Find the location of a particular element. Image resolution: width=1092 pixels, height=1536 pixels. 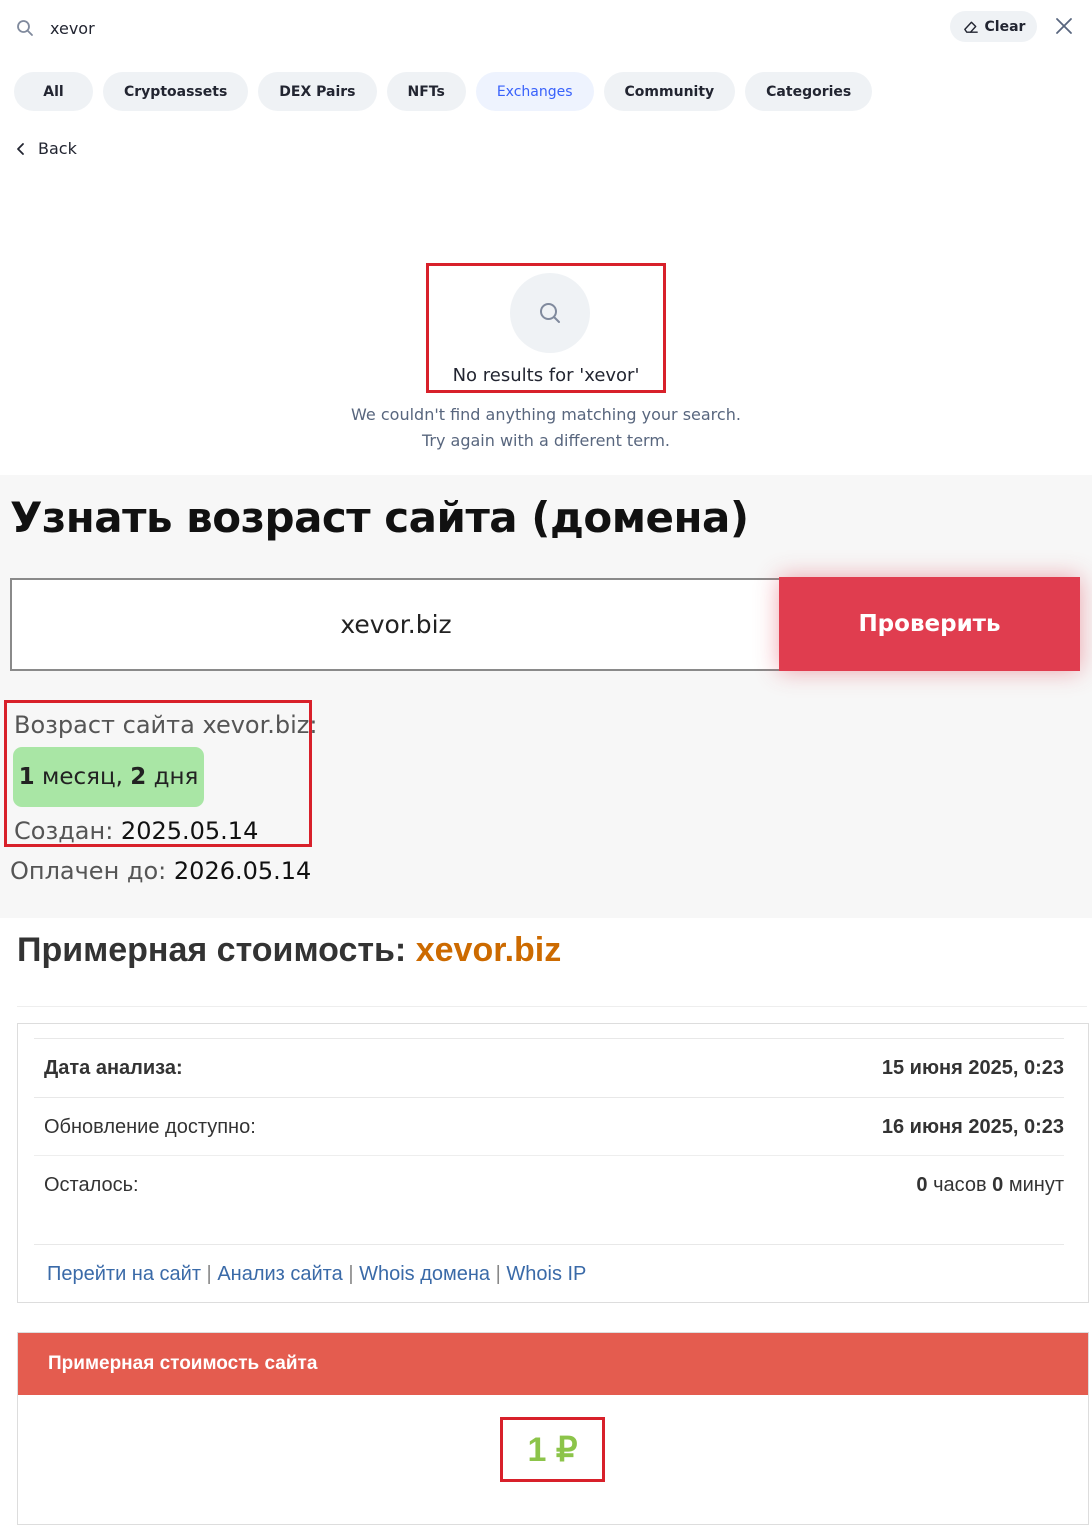

created-line: Создан: 2025.05.14 is located at coordinates (136, 831).